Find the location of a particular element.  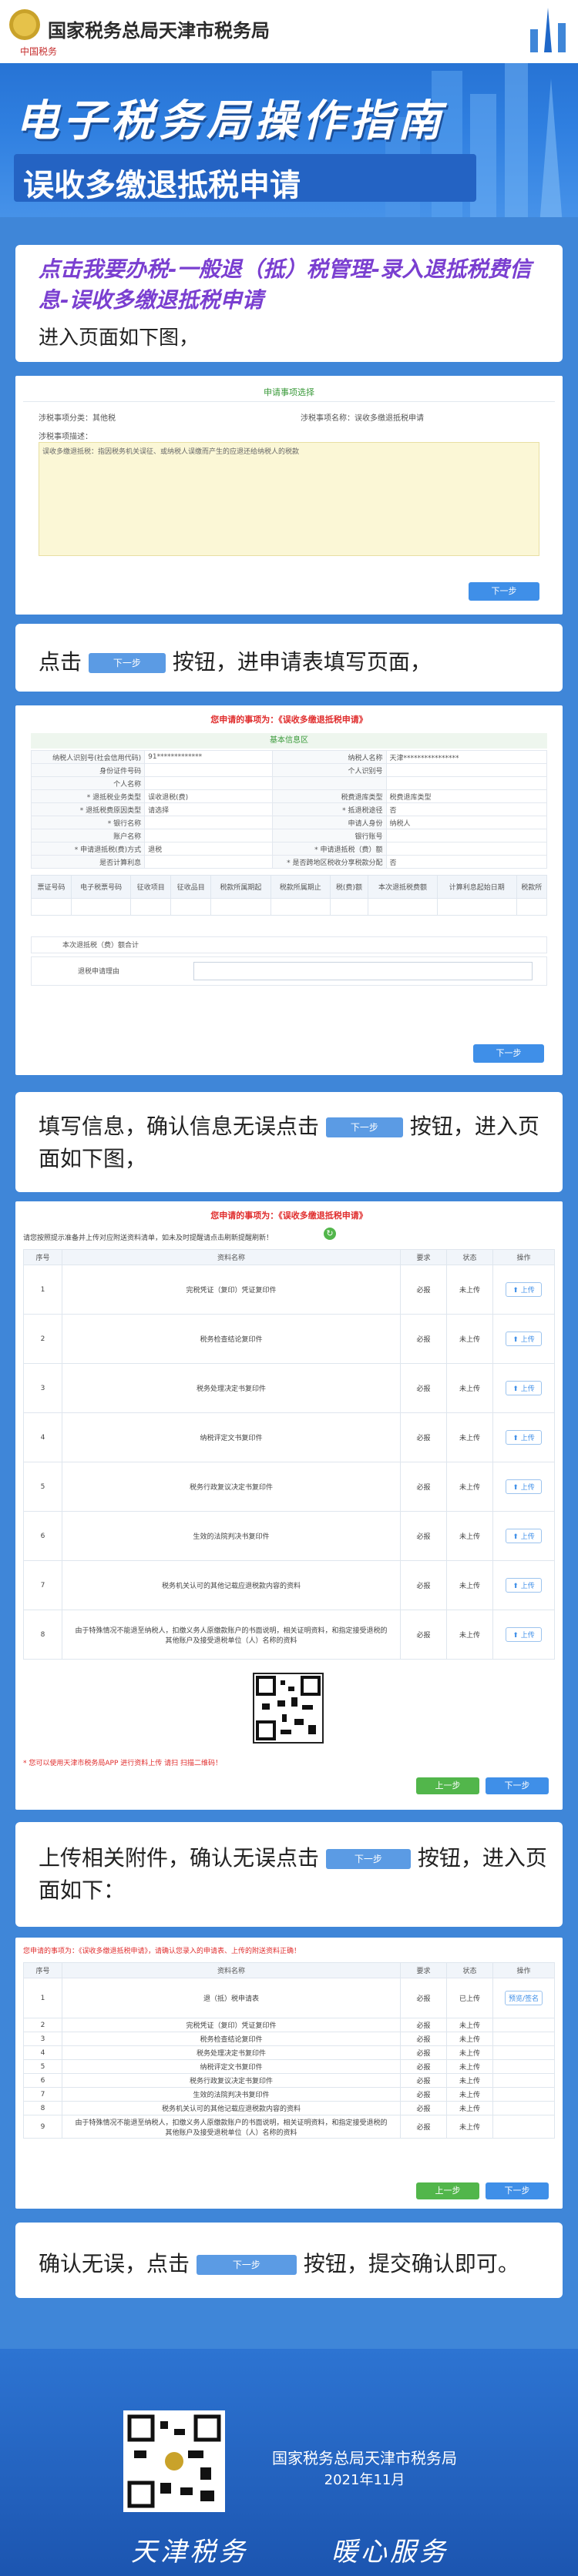

step4-next-chip: 下一步 is located at coordinates (246, 2265).